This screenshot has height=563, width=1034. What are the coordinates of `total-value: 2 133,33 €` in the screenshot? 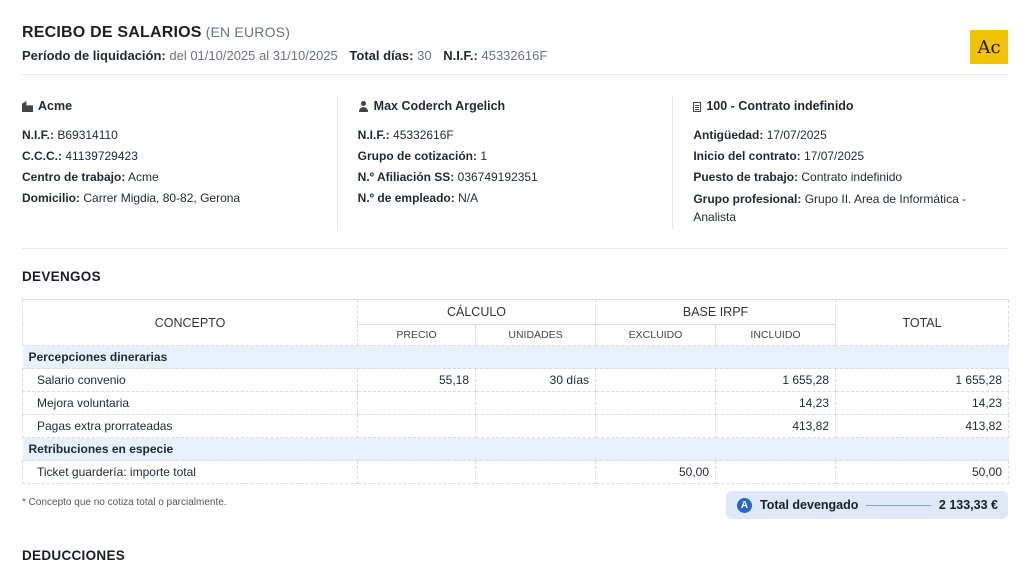 It's located at (968, 505).